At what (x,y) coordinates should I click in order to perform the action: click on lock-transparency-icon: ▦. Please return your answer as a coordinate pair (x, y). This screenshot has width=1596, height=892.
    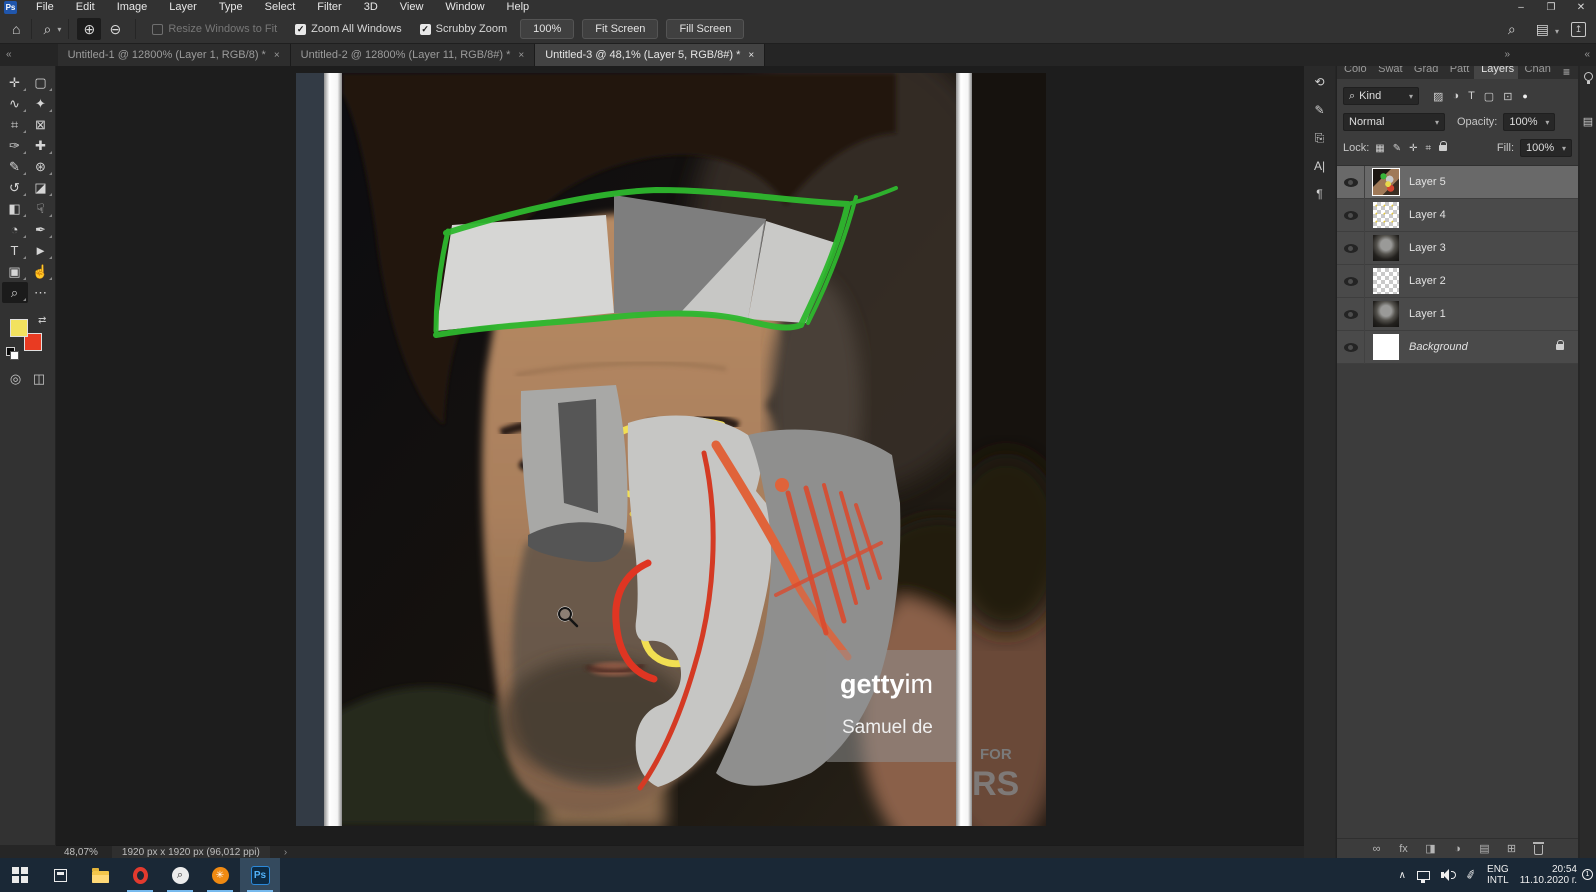
    Looking at the image, I should click on (1379, 148).